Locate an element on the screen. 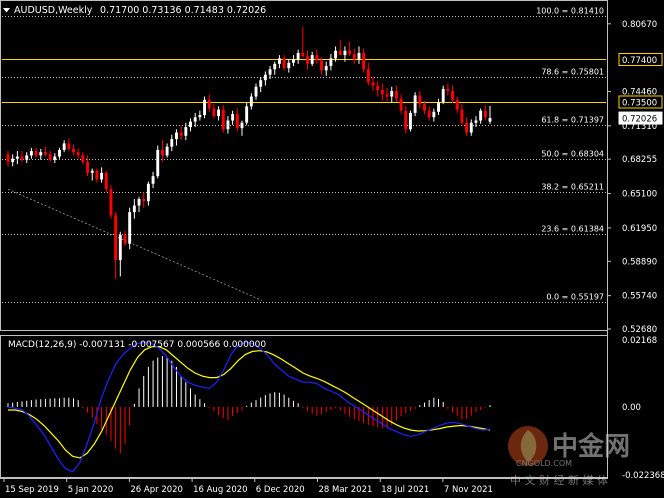 This screenshot has width=664, height=498. time-tick-label: 6 Dec 2020 is located at coordinates (280, 490).